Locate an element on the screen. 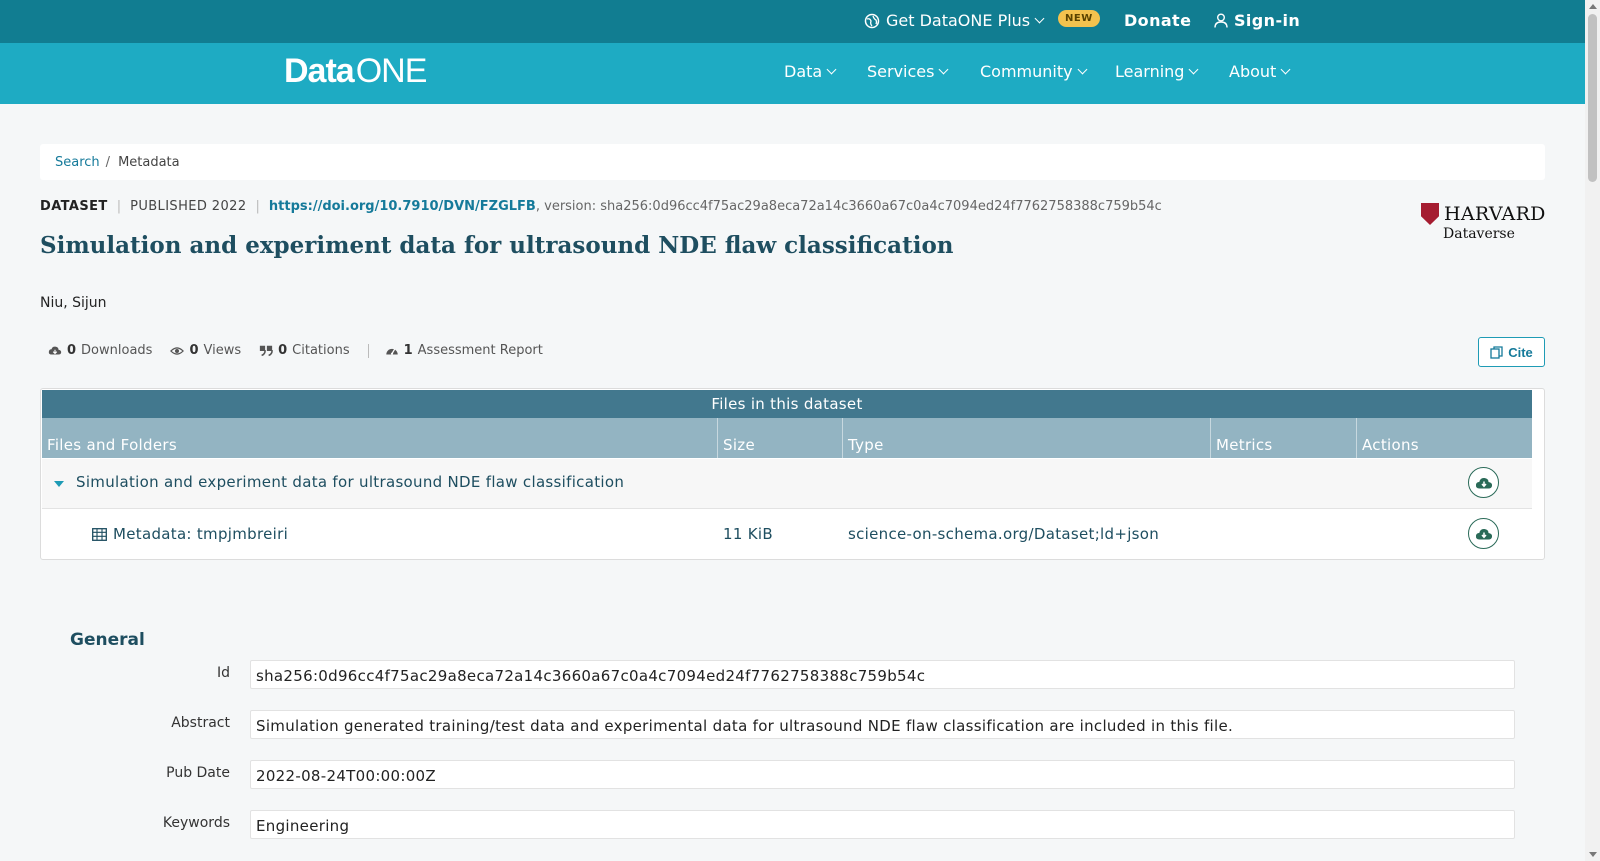 This screenshot has width=1600, height=861. col-files-and-folders: Files and Folders is located at coordinates (380, 438).